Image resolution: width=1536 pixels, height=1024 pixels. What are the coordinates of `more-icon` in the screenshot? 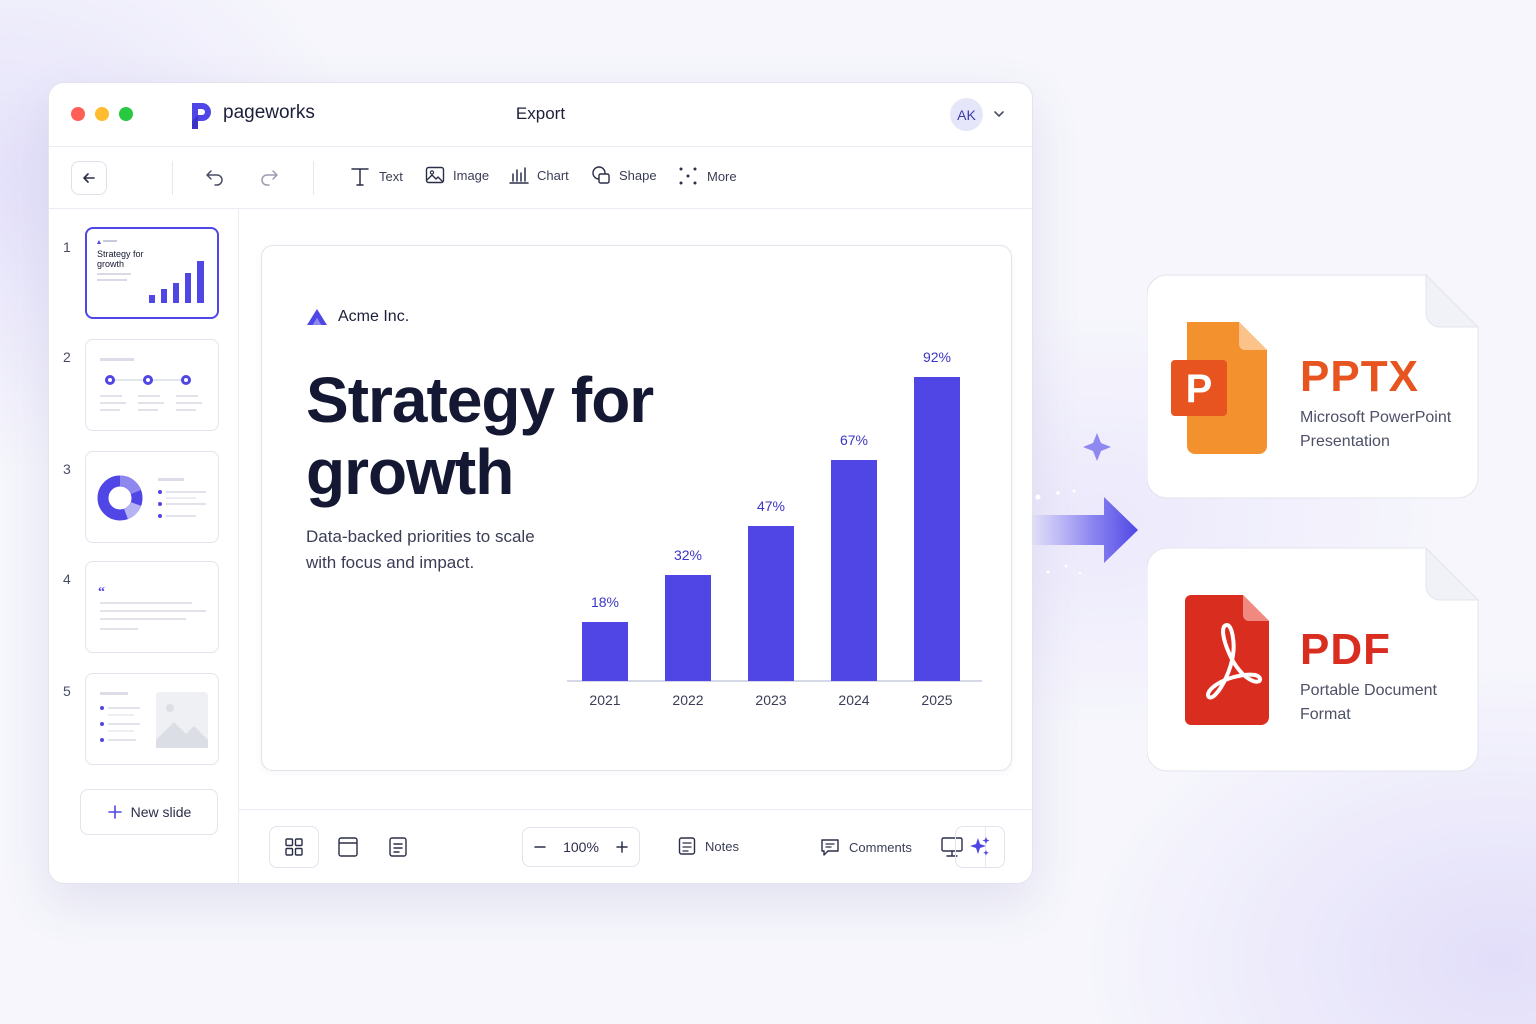 It's located at (688, 176).